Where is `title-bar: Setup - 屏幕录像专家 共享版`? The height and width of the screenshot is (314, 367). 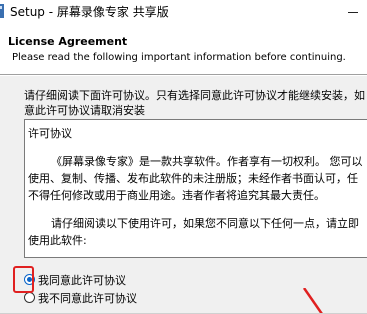 title-bar: Setup - 屏幕录像专家 共享版 is located at coordinates (183, 12).